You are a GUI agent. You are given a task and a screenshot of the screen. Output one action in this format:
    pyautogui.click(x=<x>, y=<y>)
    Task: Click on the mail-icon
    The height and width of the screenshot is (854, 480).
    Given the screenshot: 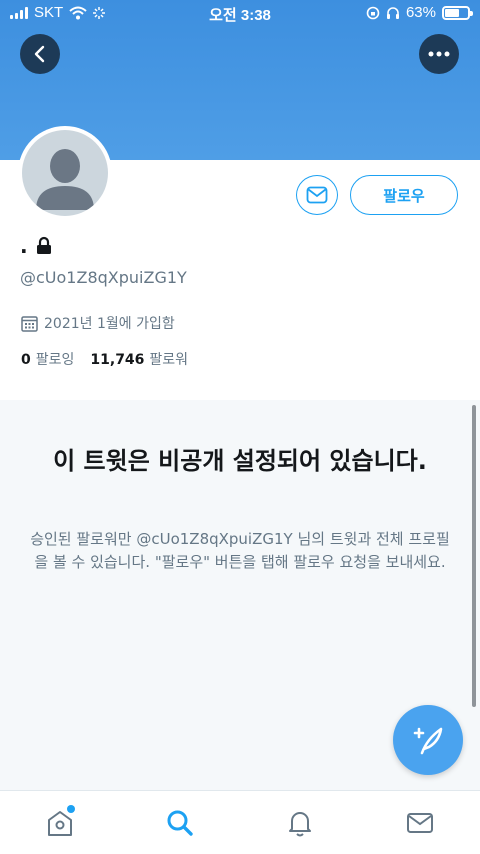 What is the action you would take?
    pyautogui.click(x=420, y=823)
    